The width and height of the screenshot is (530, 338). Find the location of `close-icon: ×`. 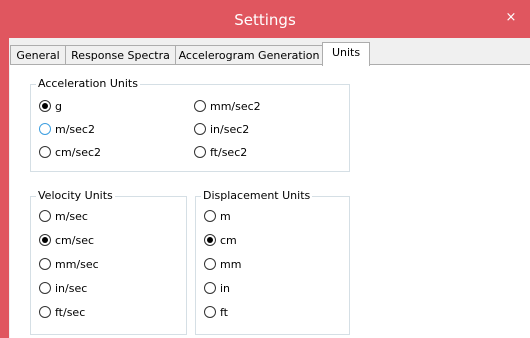

close-icon: × is located at coordinates (511, 18).